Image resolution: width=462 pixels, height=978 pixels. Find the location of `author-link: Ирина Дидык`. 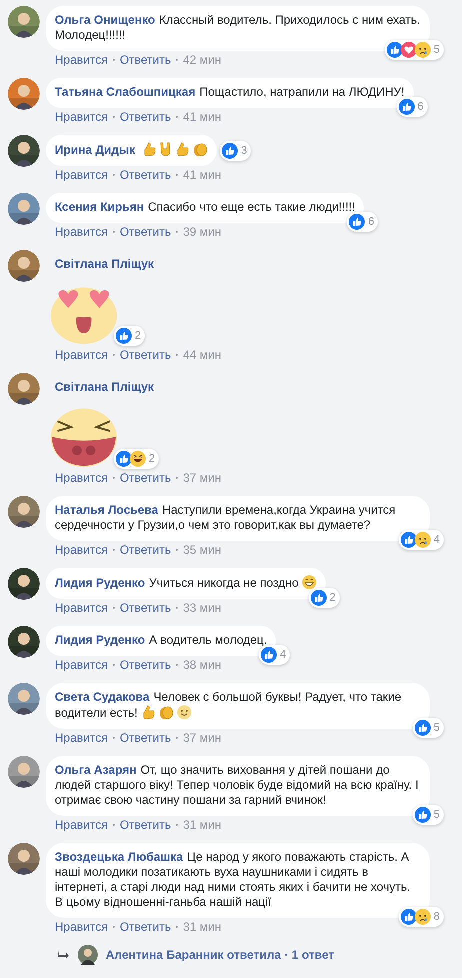

author-link: Ирина Дидык is located at coordinates (95, 150).